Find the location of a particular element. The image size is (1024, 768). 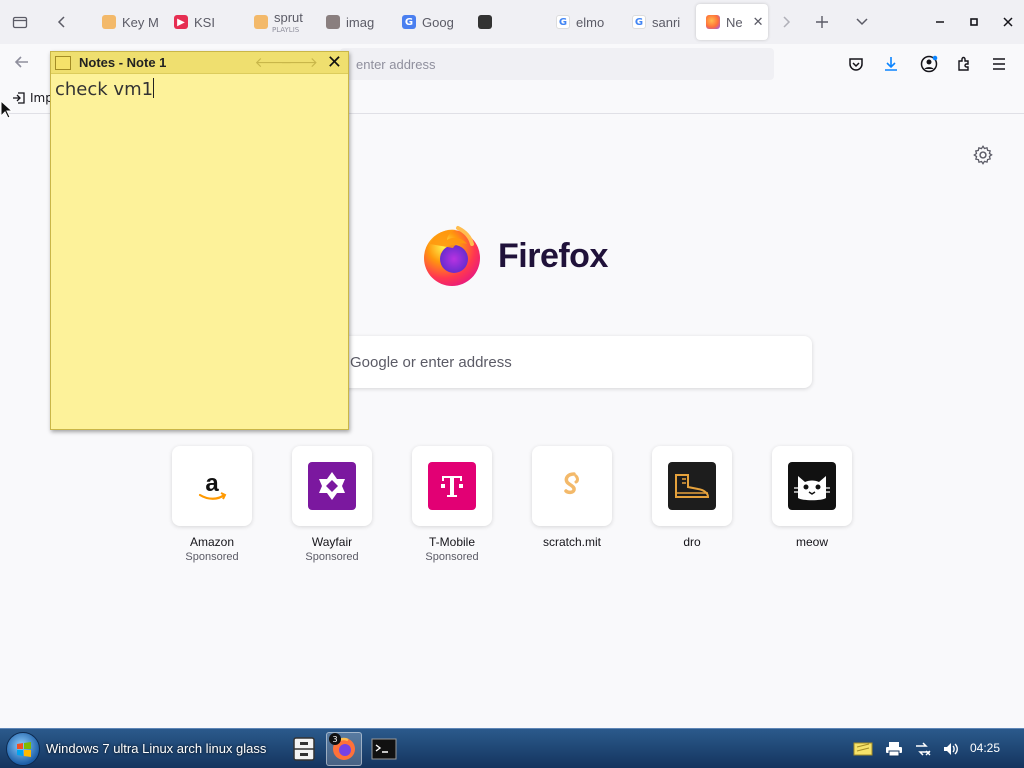

top-site-tile: a is located at coordinates (212, 486).